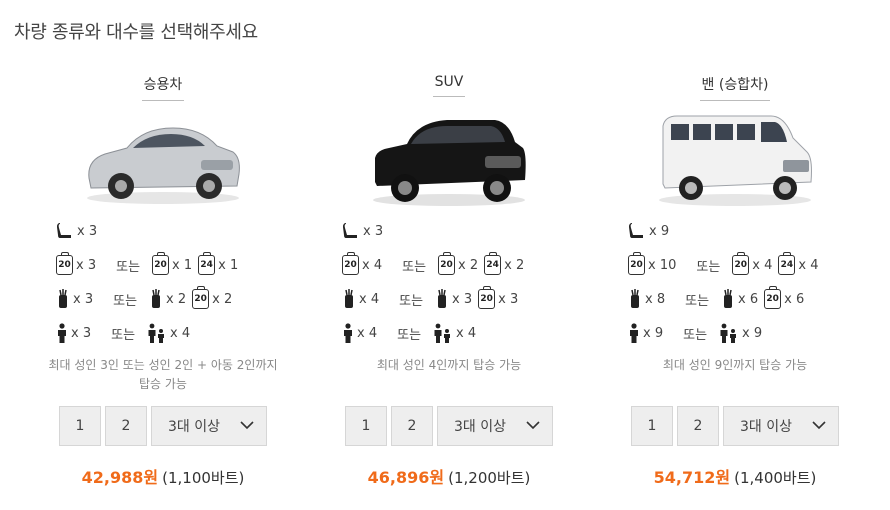 This screenshot has height=510, width=890. What do you see at coordinates (449, 163) in the screenshot?
I see `suv-illustration` at bounding box center [449, 163].